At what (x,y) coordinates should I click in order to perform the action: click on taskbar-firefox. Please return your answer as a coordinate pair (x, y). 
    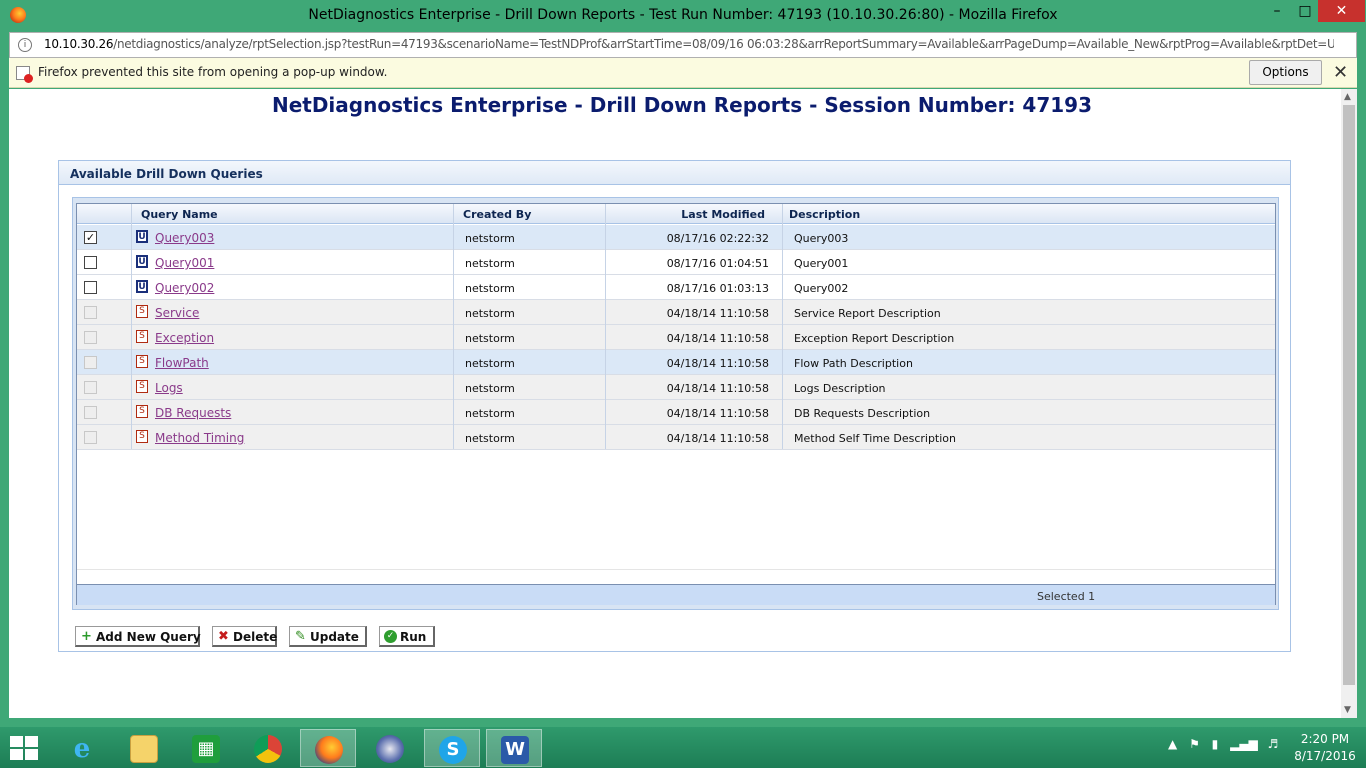
    Looking at the image, I should click on (328, 748).